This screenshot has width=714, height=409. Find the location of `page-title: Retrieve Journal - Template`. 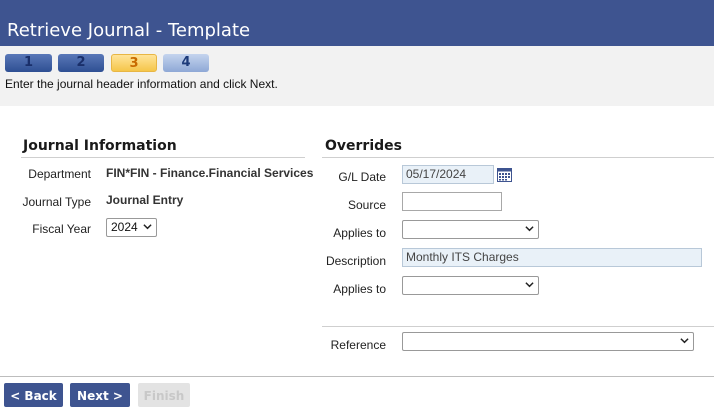

page-title: Retrieve Journal - Template is located at coordinates (129, 30).